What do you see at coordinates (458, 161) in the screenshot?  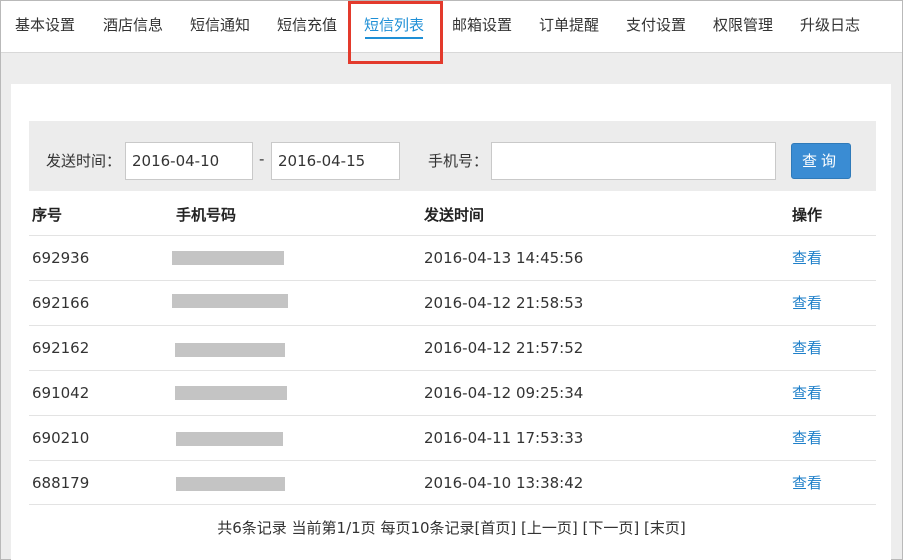 I see `phone-label: 手机号：` at bounding box center [458, 161].